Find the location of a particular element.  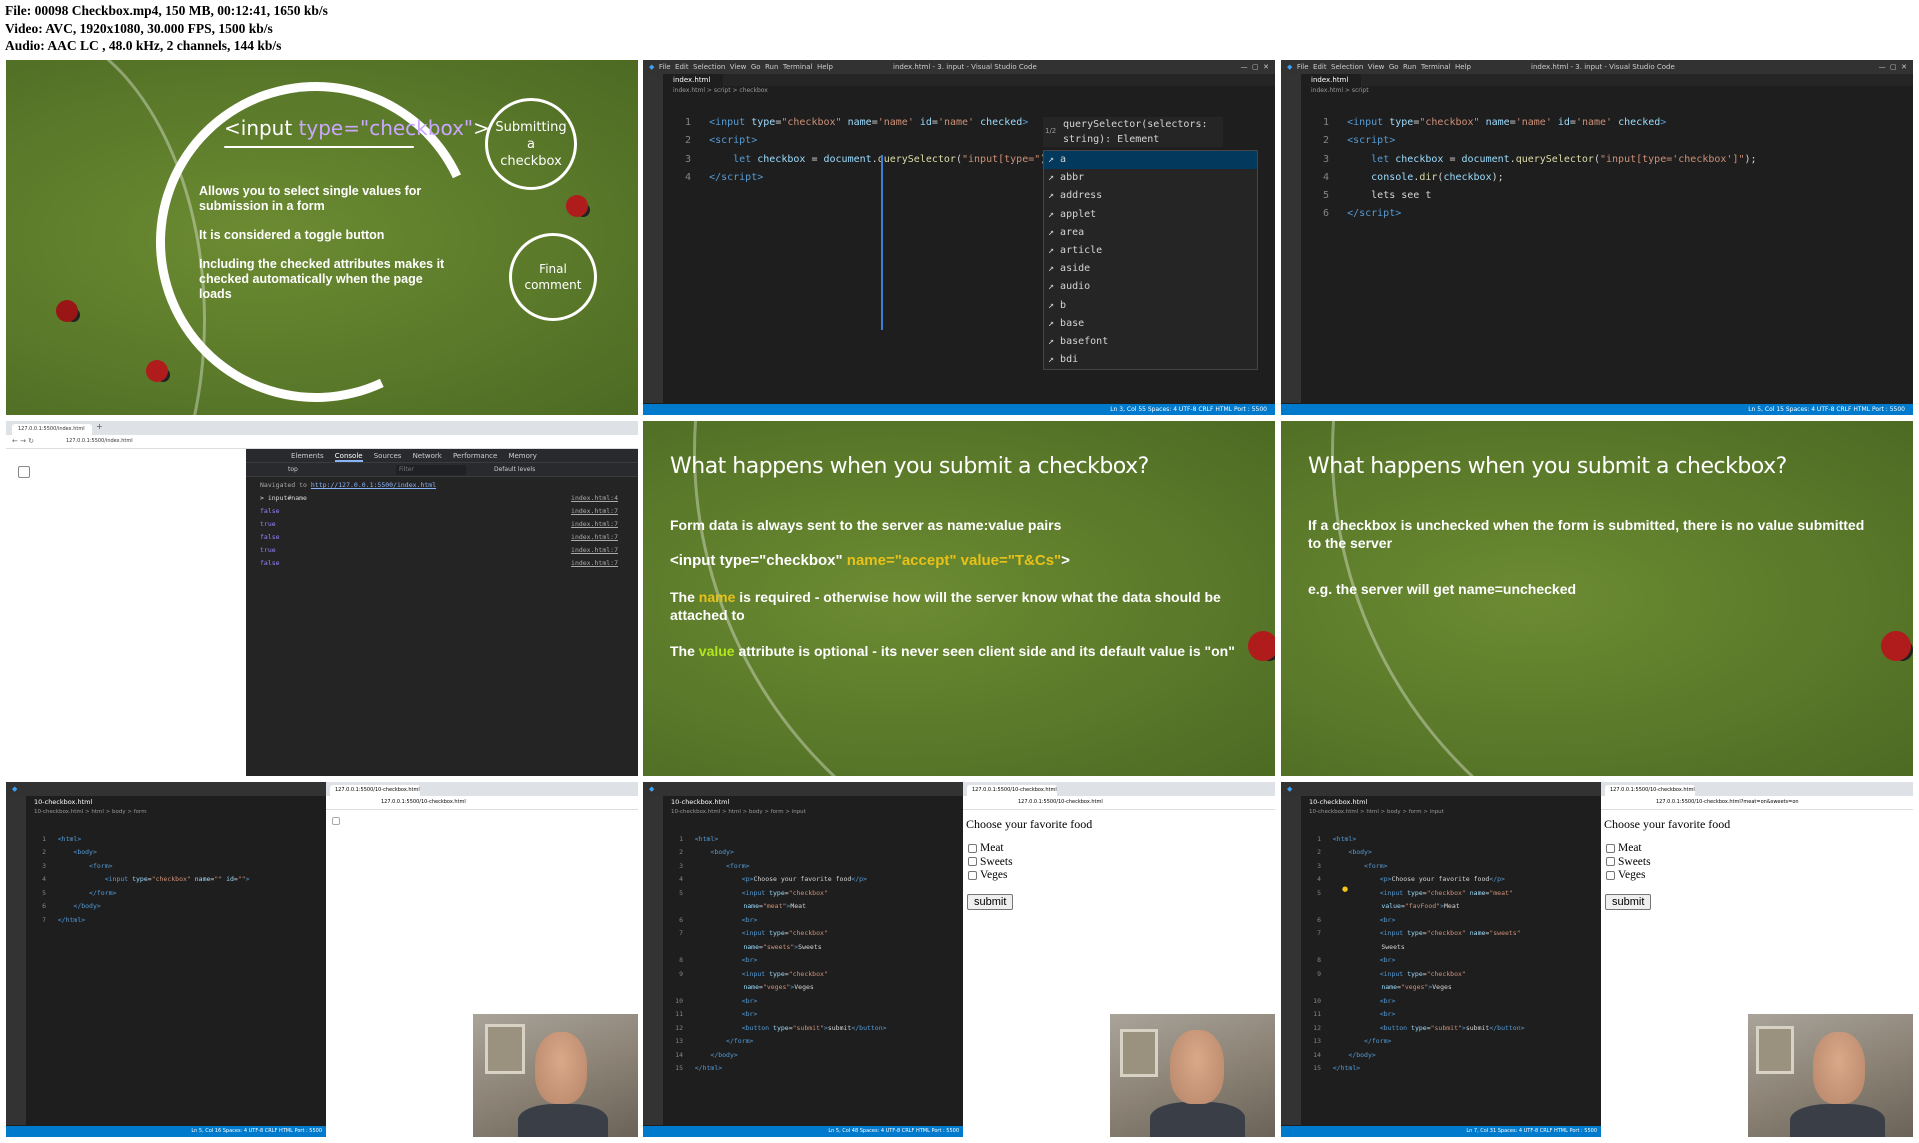

bubble-final-comment: Final comment is located at coordinates (553, 277).